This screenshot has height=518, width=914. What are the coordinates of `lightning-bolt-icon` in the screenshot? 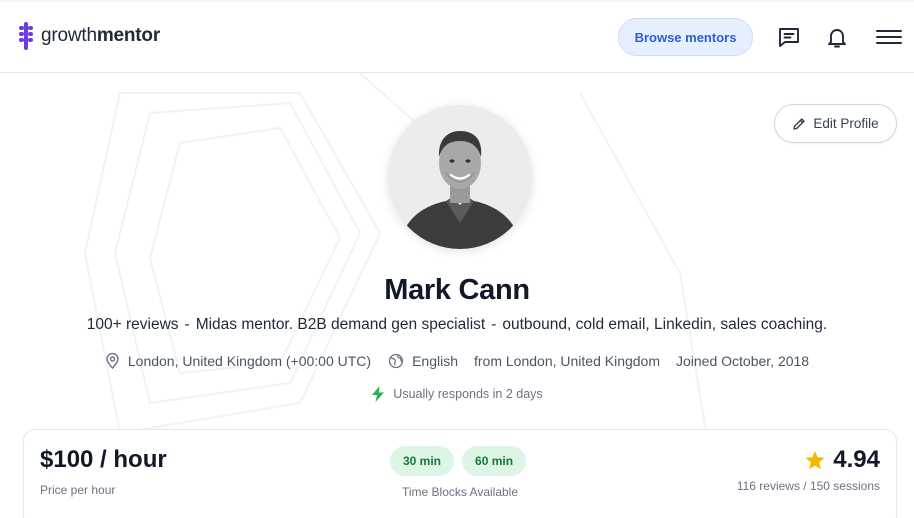 It's located at (378, 394).